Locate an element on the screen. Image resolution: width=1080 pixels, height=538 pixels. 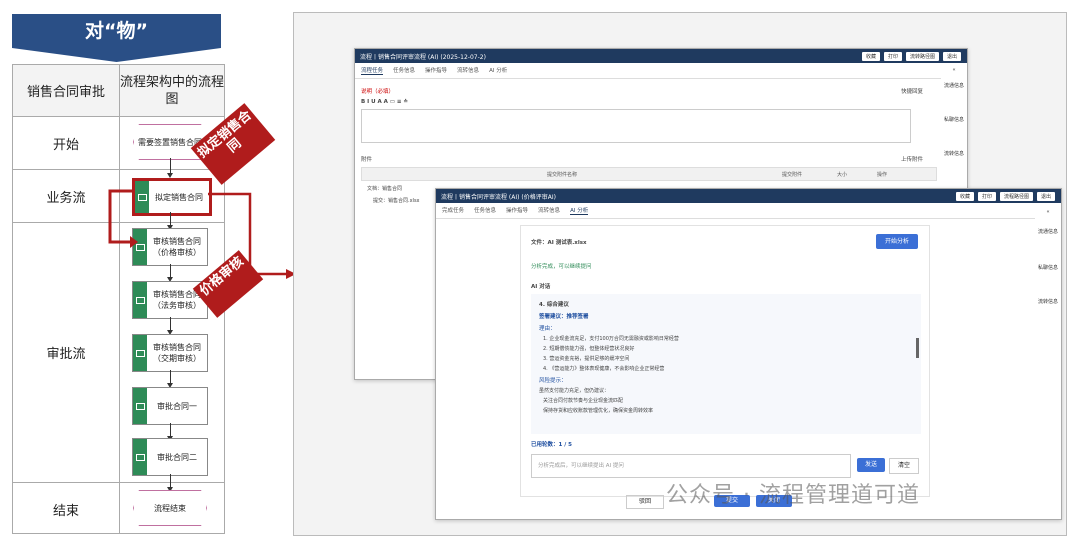
exit-button: 退出 is located at coordinates (951, 56).